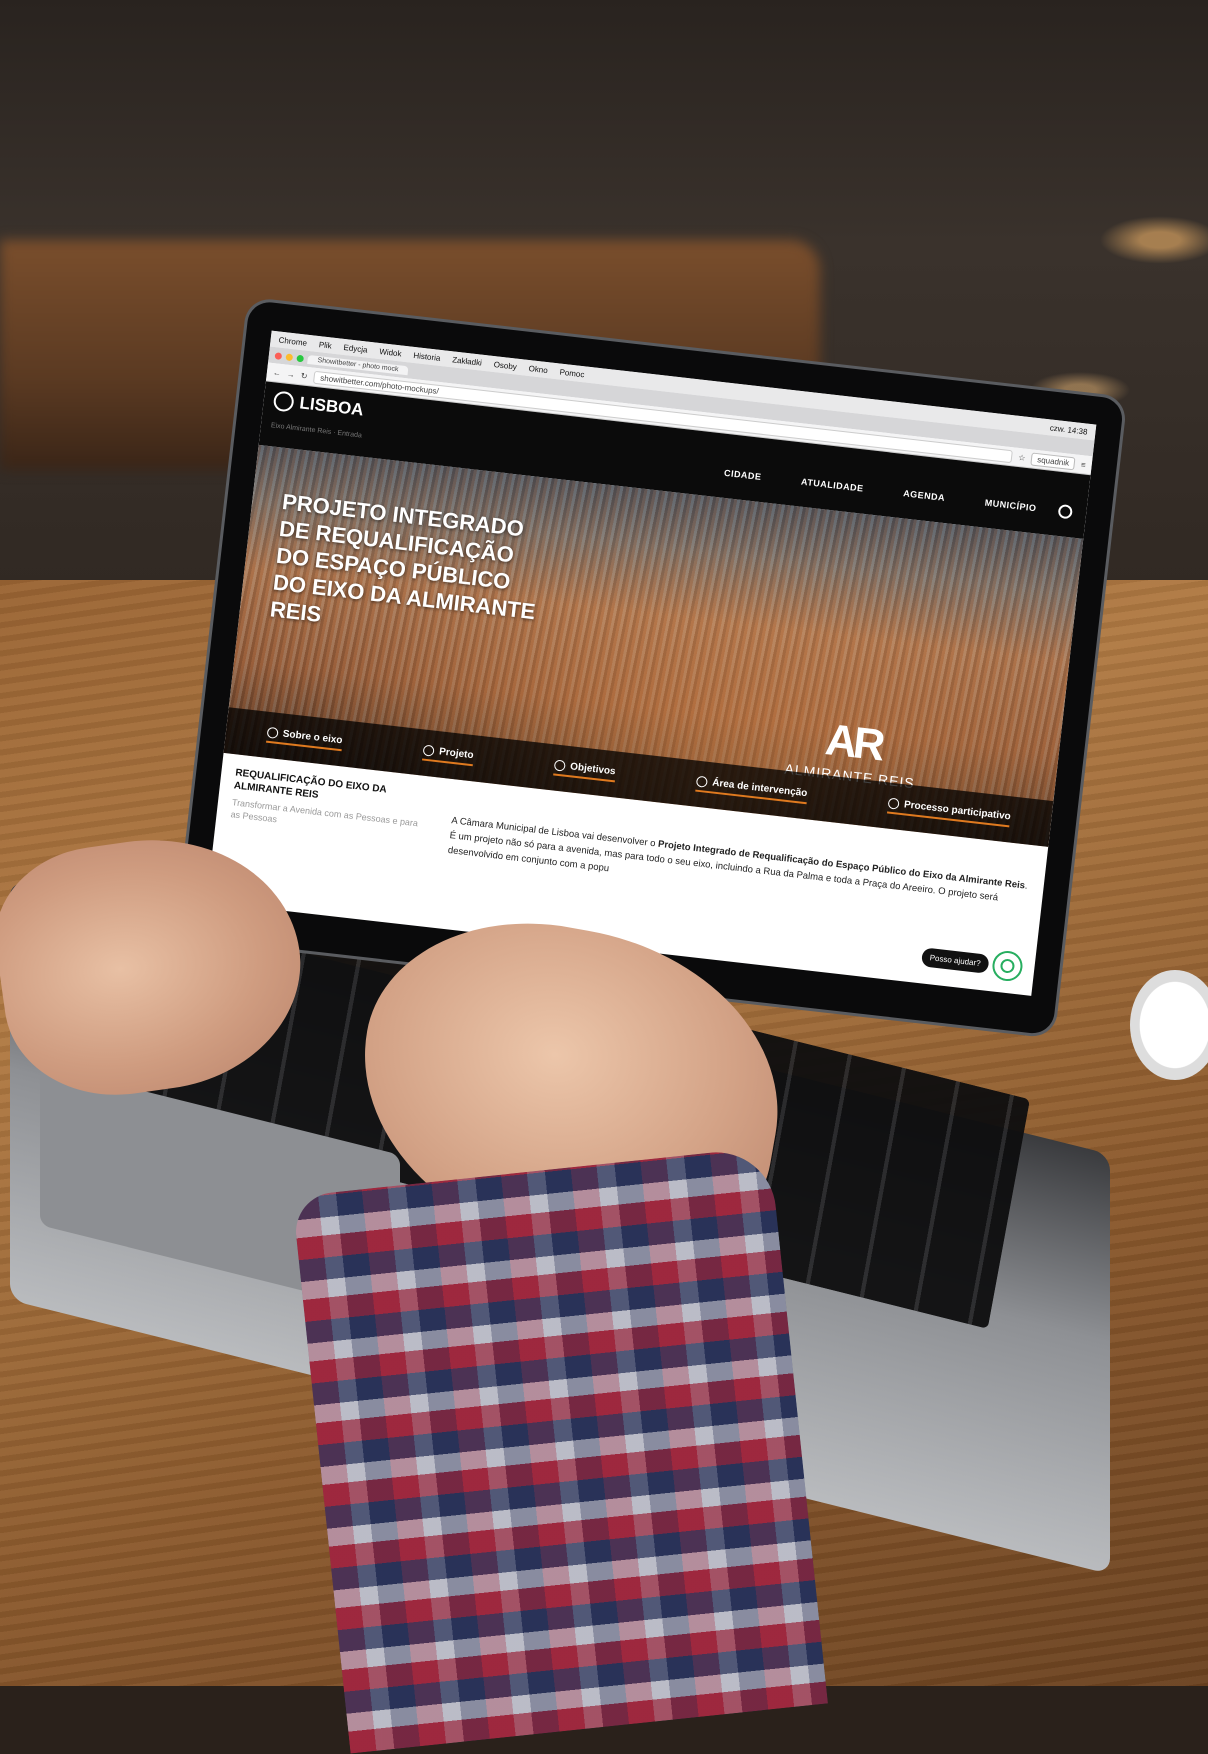 The width and height of the screenshot is (1208, 1754). What do you see at coordinates (325, 345) in the screenshot?
I see `menu-item: Plik` at bounding box center [325, 345].